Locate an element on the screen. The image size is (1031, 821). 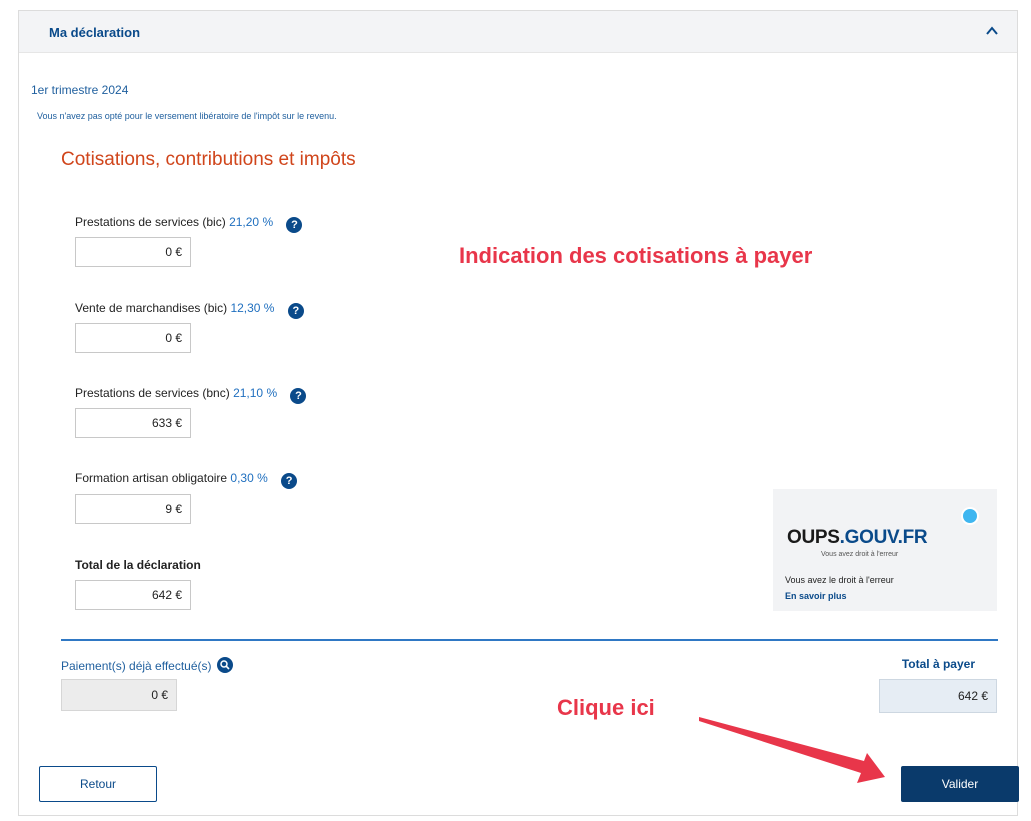
payments-label: Paiement(s) déjà effectué(s) is located at coordinates (147, 665).